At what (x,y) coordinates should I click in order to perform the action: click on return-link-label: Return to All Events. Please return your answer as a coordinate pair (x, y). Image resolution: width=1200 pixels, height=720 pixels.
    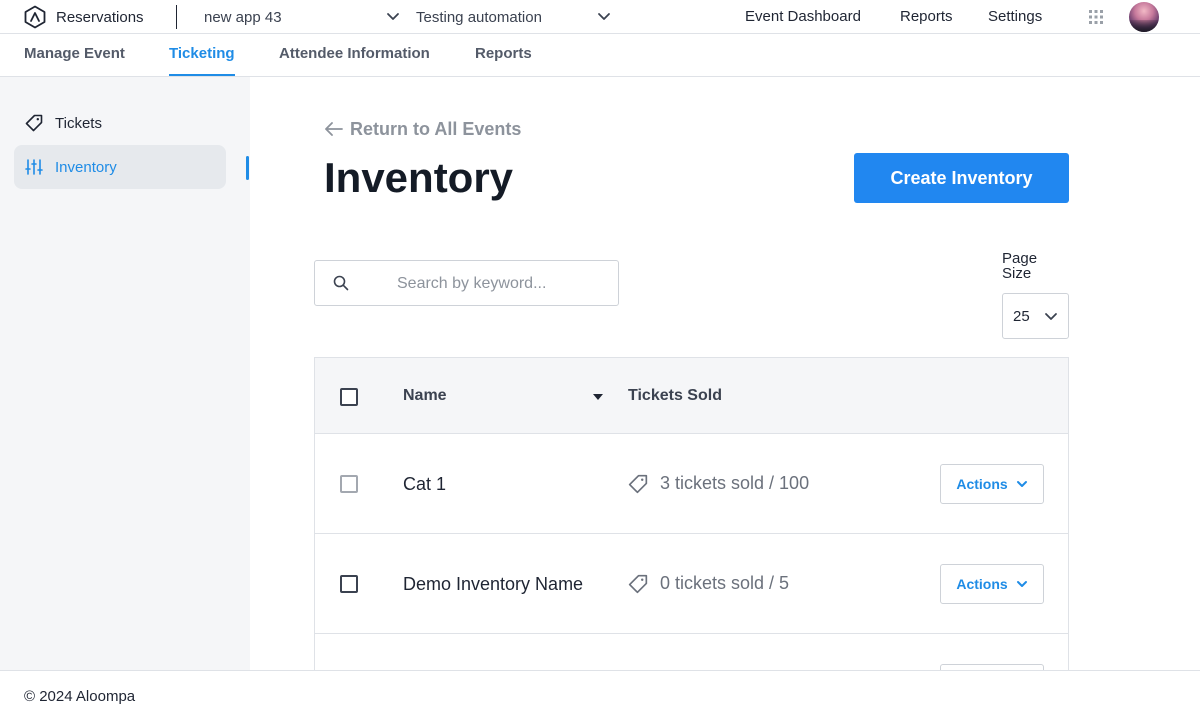
    Looking at the image, I should click on (436, 128).